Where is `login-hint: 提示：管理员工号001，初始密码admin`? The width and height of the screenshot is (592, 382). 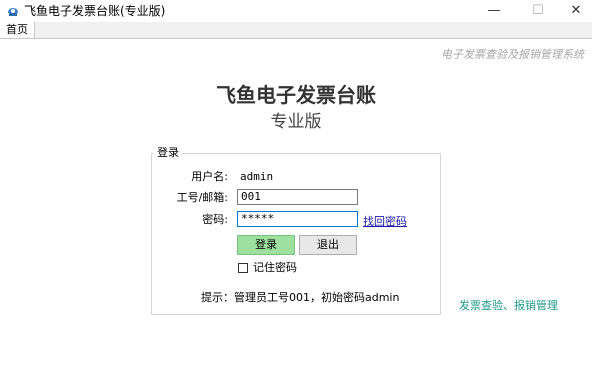 login-hint: 提示：管理员工号001，初始密码admin is located at coordinates (300, 297).